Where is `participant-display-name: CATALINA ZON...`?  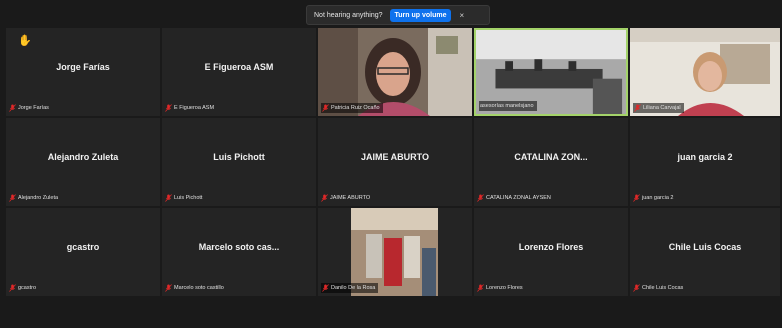
participant-display-name: CATALINA ZON... is located at coordinates (551, 157).